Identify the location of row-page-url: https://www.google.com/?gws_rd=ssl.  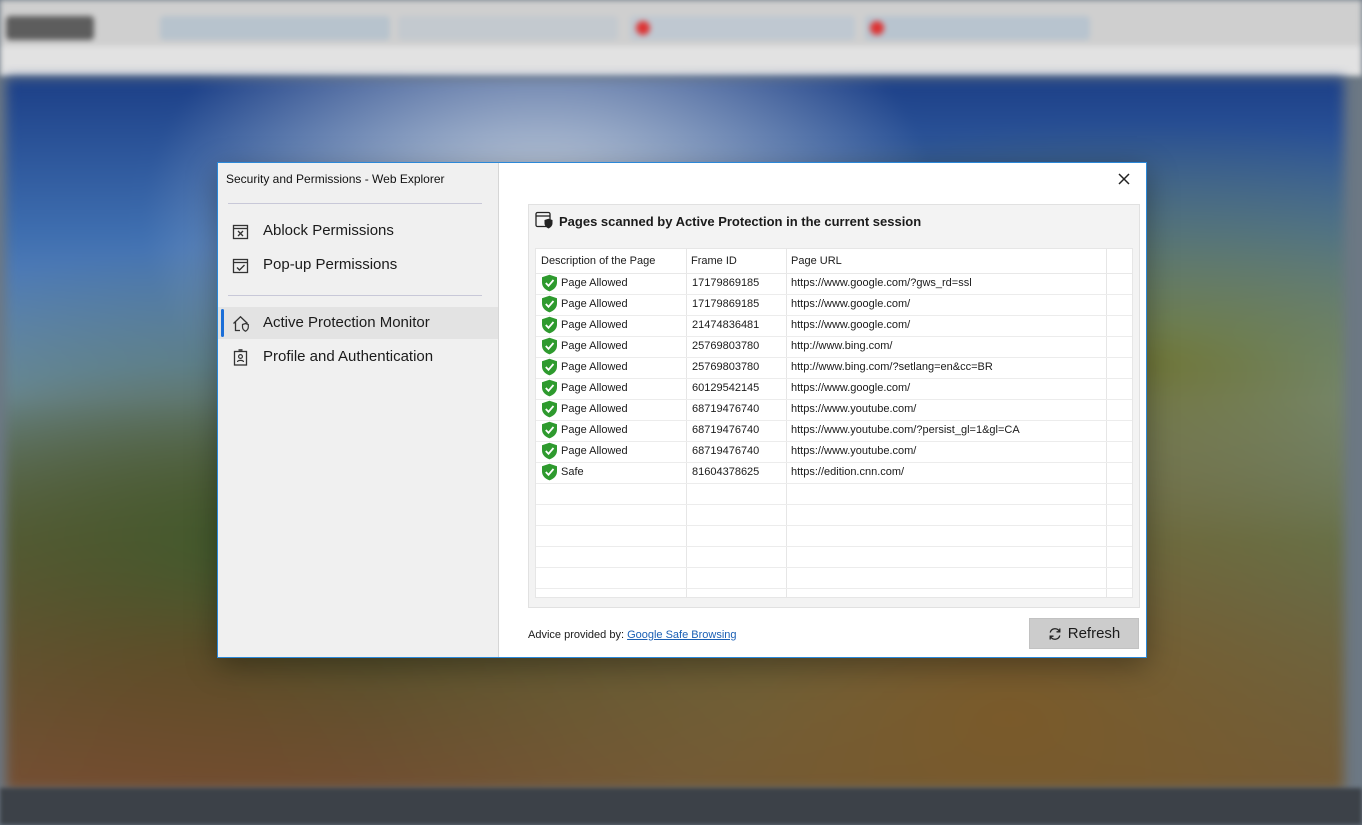
(881, 283).